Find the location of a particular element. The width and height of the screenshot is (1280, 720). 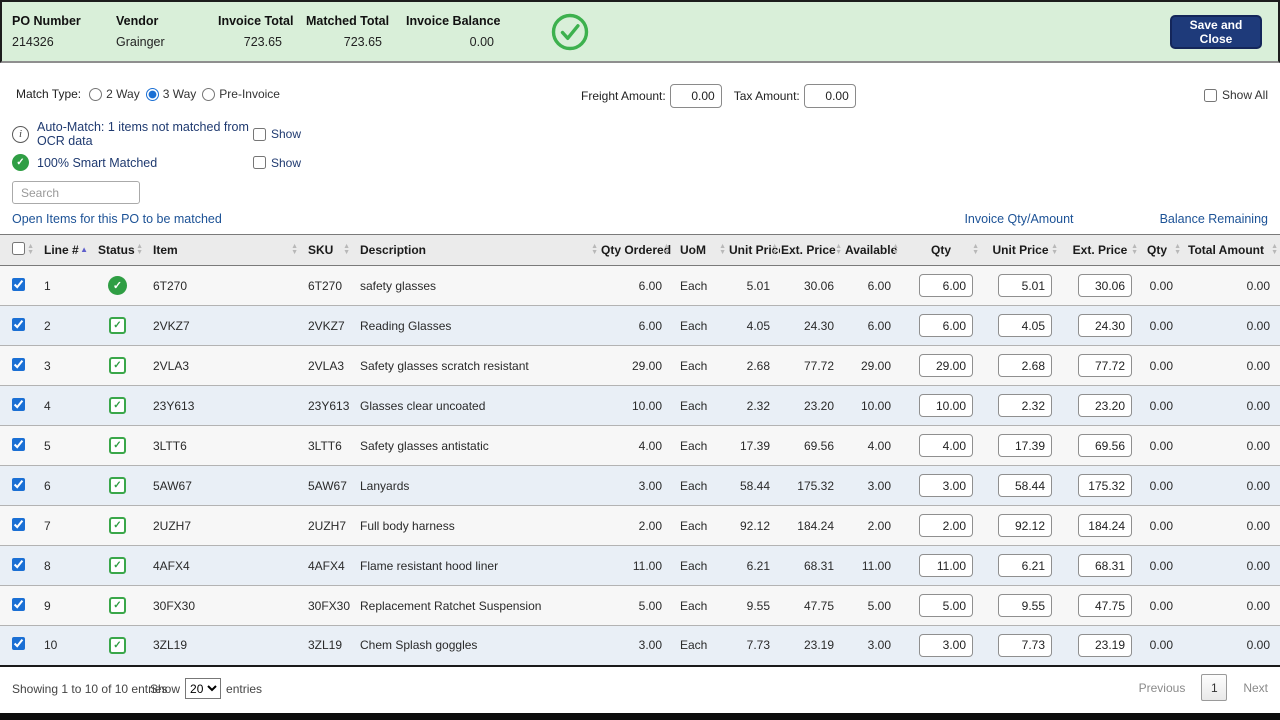

column-header: Total Amount ▲ ▼ is located at coordinates (1231, 250).